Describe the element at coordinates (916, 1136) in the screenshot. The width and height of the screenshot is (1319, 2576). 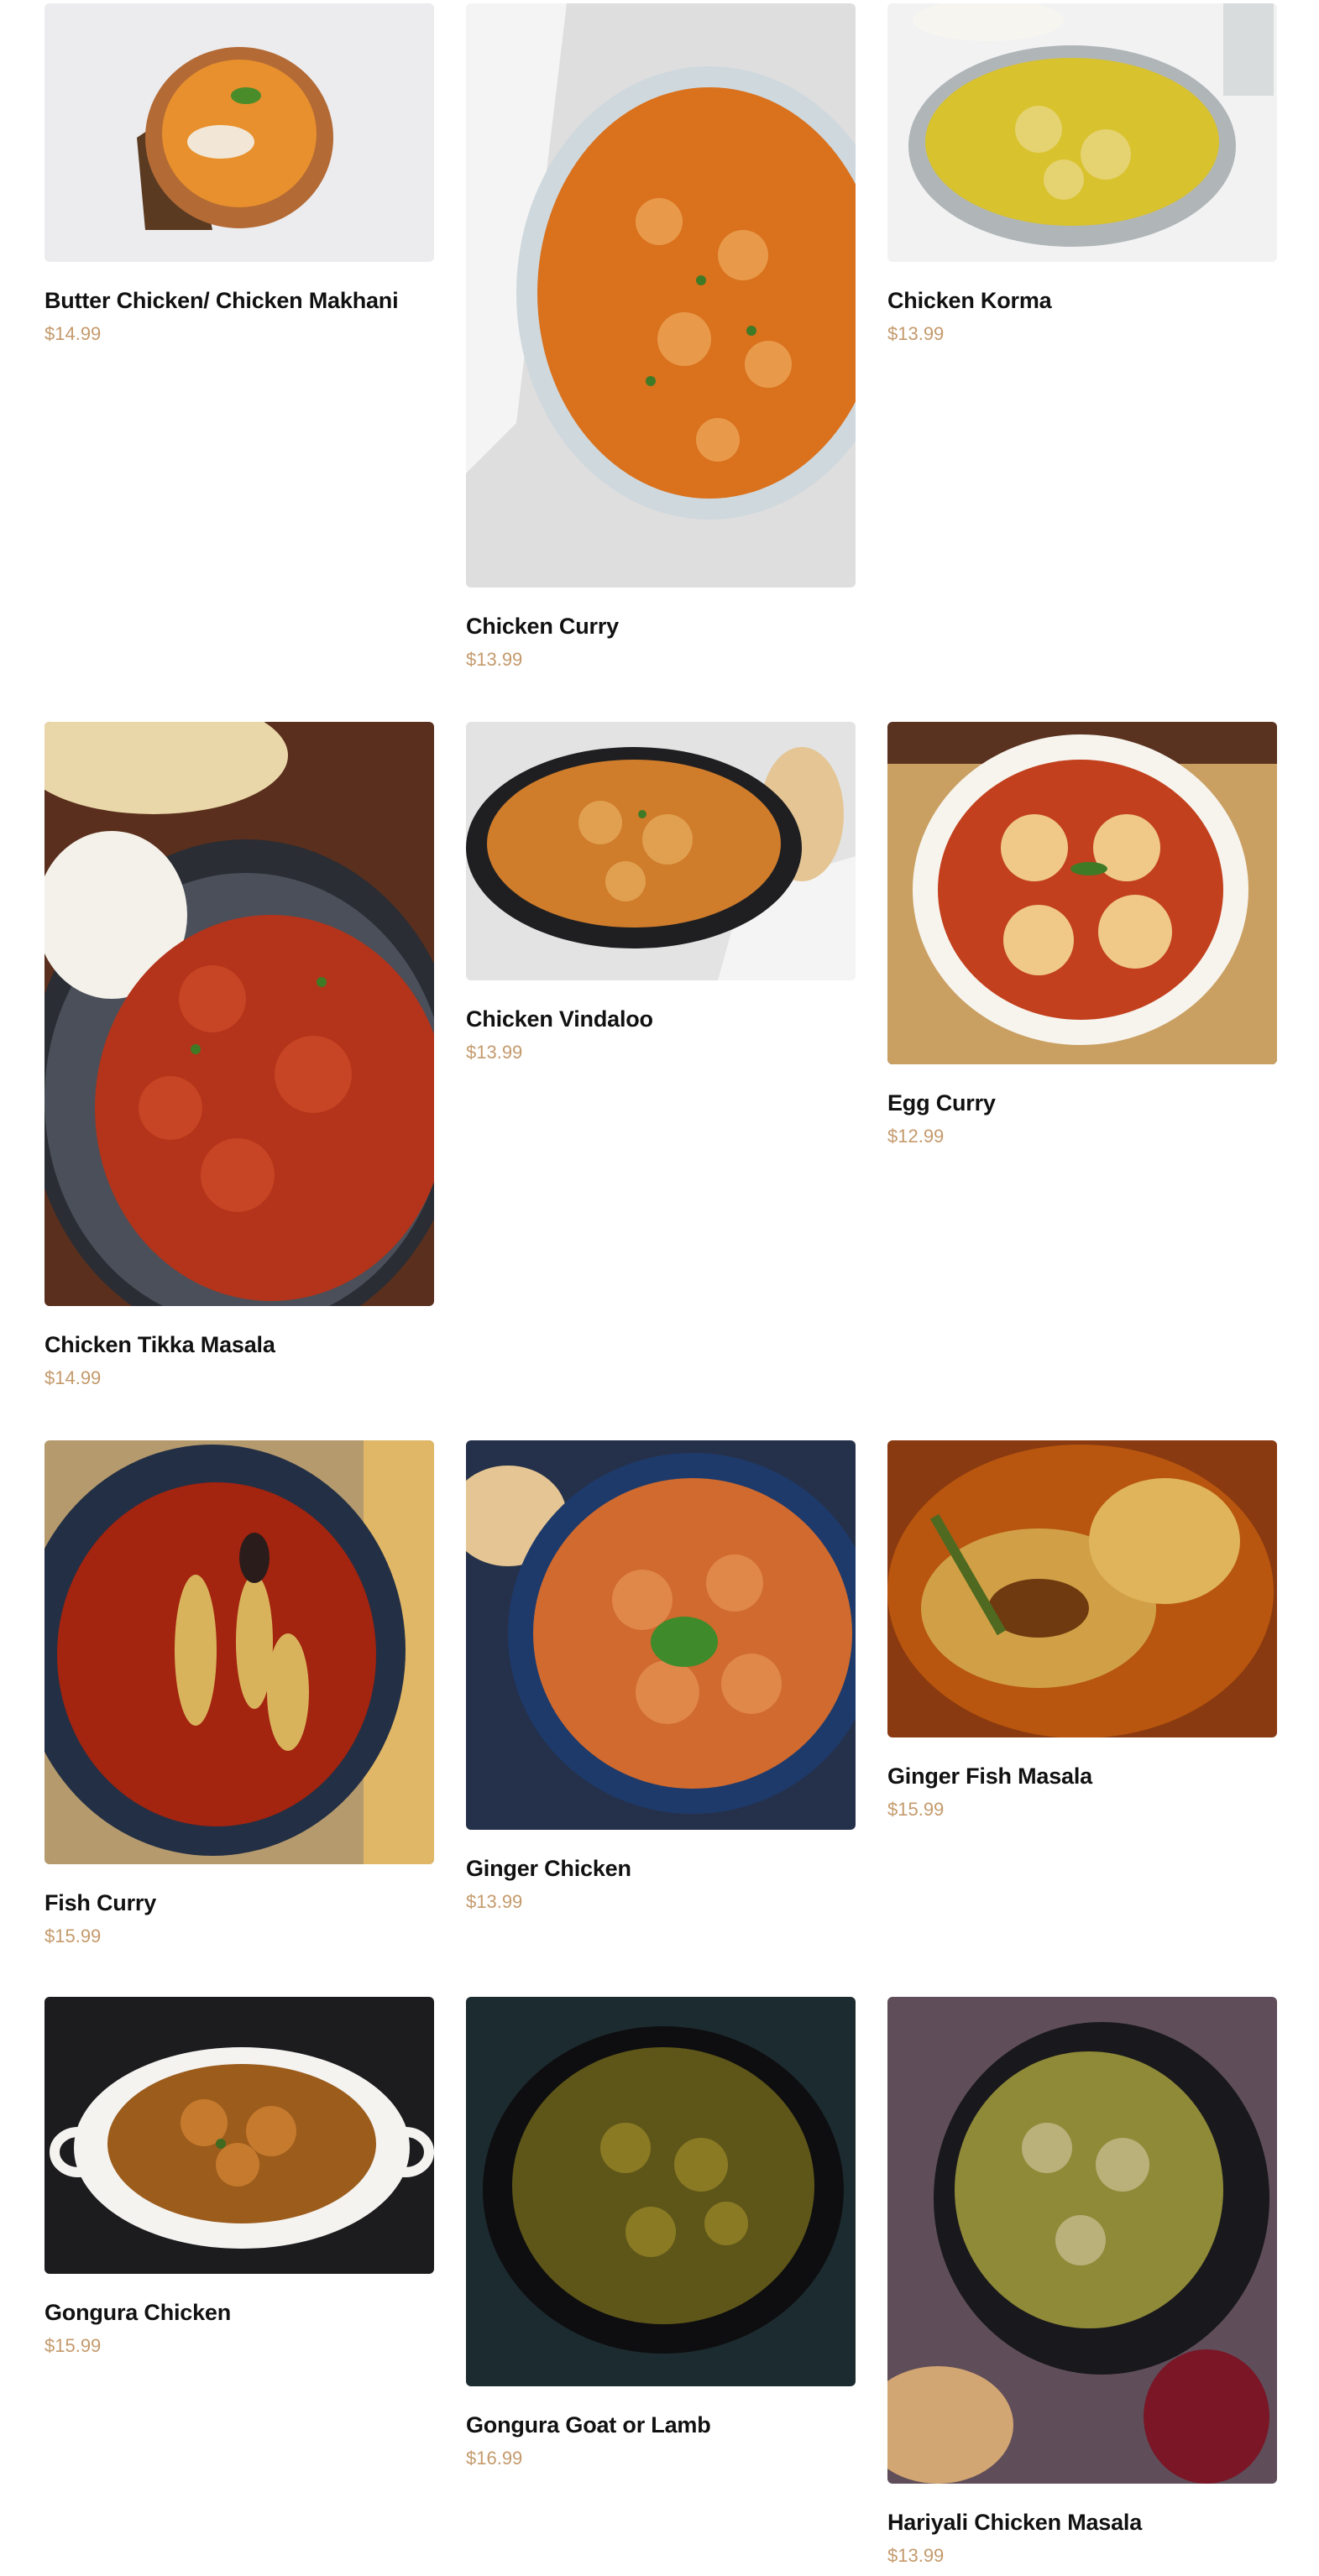
I see `dish-price: $12.99` at that location.